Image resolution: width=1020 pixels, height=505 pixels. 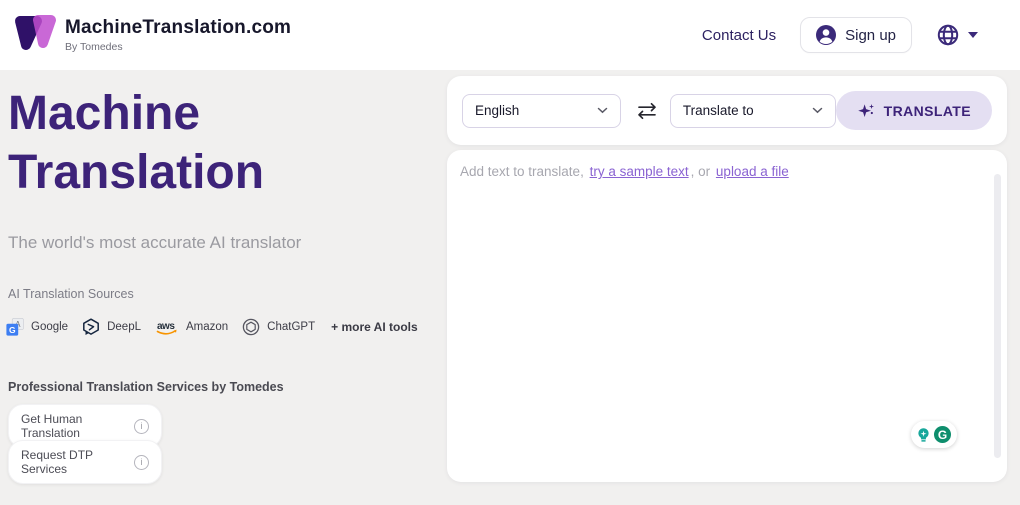 I want to click on contact-us-link: Contact Us, so click(x=739, y=35).